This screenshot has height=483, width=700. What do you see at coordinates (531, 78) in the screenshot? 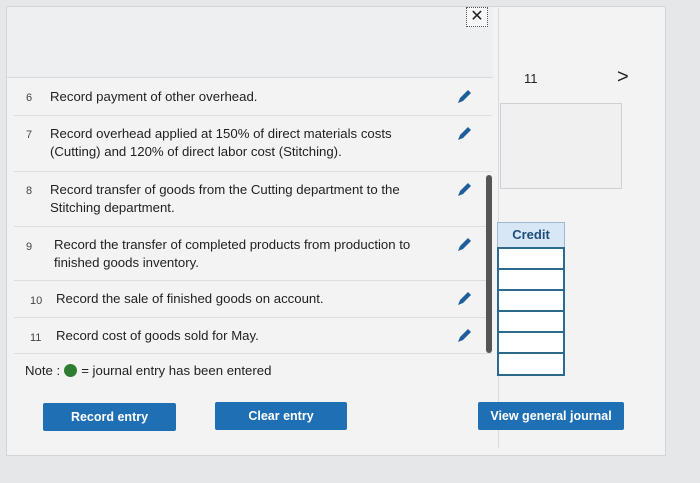
I see `page-number: 11` at bounding box center [531, 78].